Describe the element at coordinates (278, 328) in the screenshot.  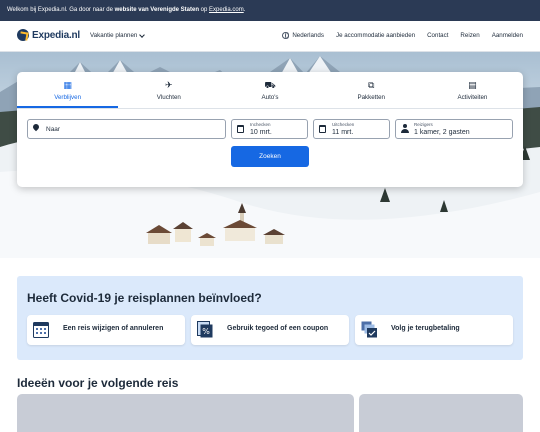
I see `card-label: Gebruik tegoed of een coupon` at that location.